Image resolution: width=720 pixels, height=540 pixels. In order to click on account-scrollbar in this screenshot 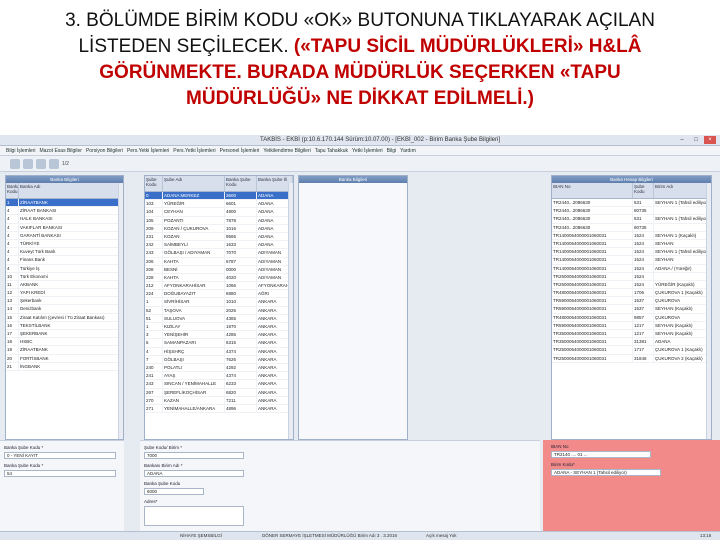, I will do `click(708, 311)`.